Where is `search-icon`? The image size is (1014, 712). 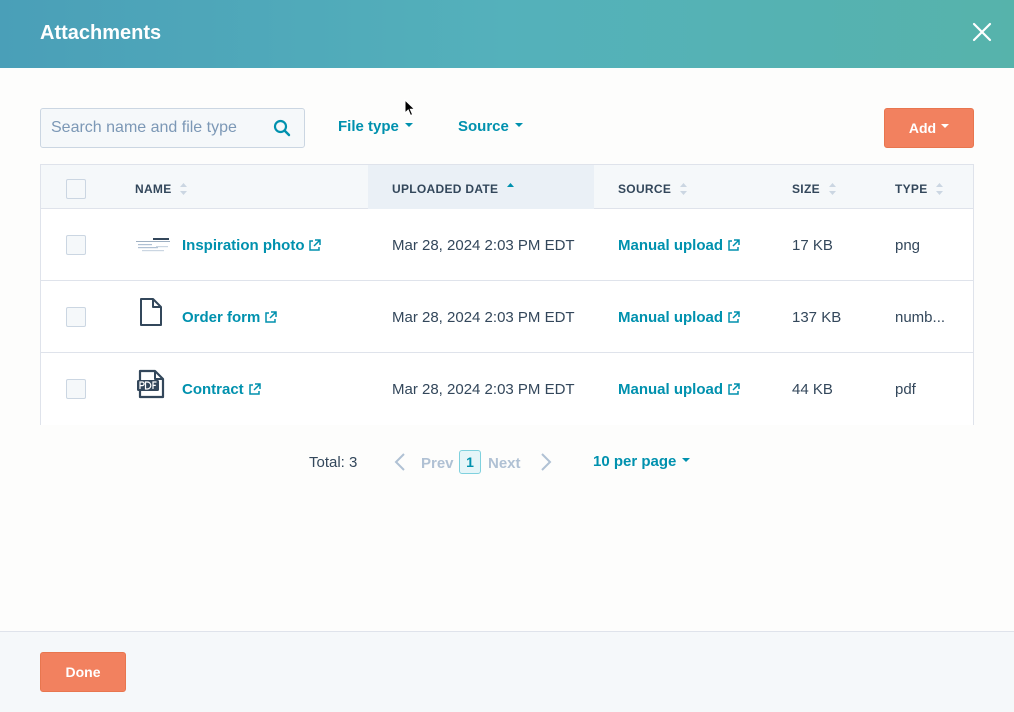 search-icon is located at coordinates (282, 128).